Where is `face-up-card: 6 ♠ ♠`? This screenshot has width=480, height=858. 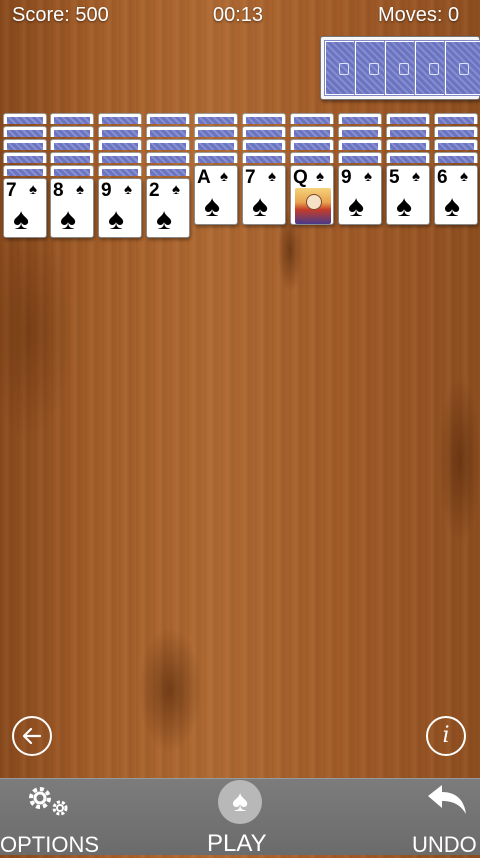
face-up-card: 6 ♠ ♠ is located at coordinates (456, 195).